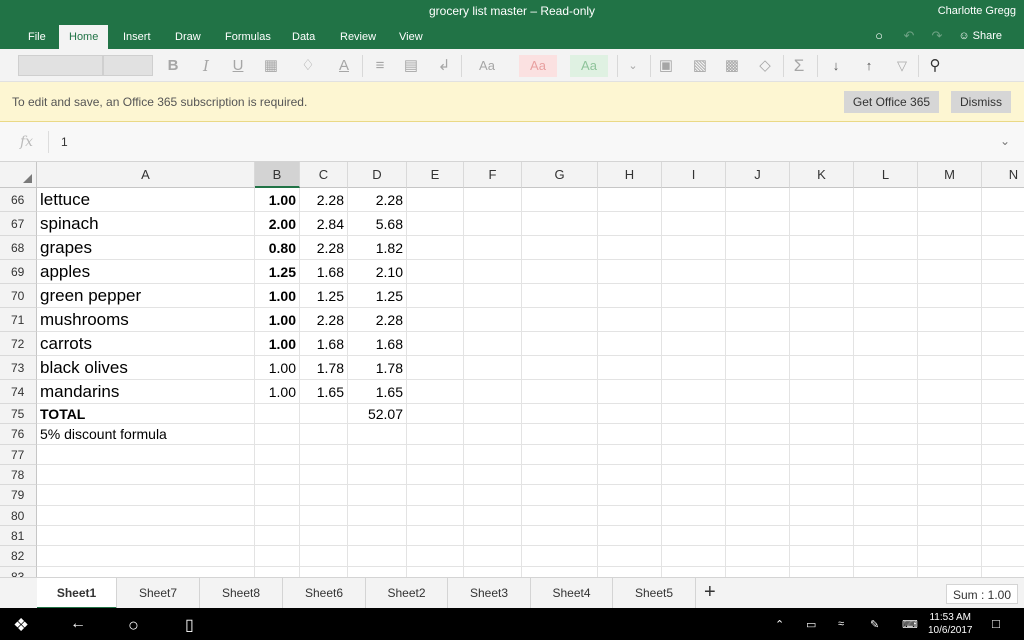 This screenshot has width=1024, height=640. I want to click on cell-b75, so click(277, 414).